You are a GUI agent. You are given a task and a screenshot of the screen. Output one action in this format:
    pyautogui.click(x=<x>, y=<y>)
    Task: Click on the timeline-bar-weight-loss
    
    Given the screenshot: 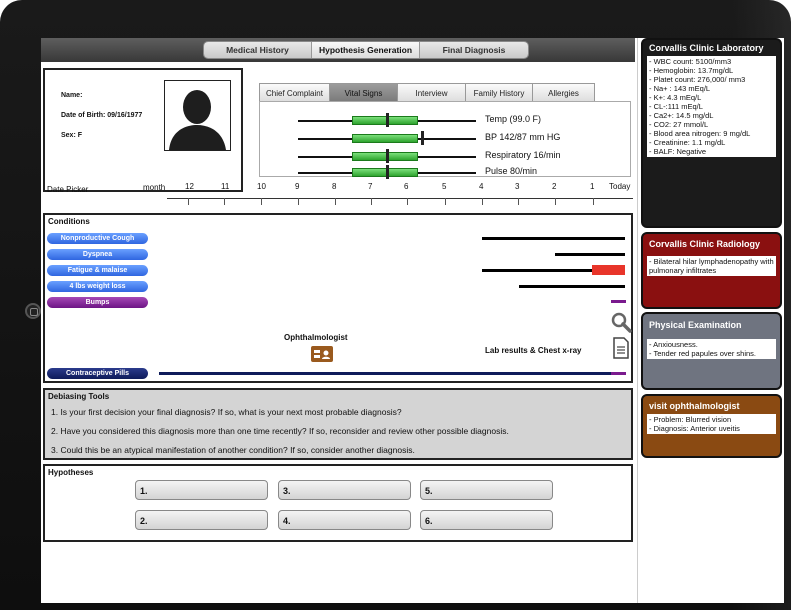 What is the action you would take?
    pyautogui.click(x=572, y=286)
    